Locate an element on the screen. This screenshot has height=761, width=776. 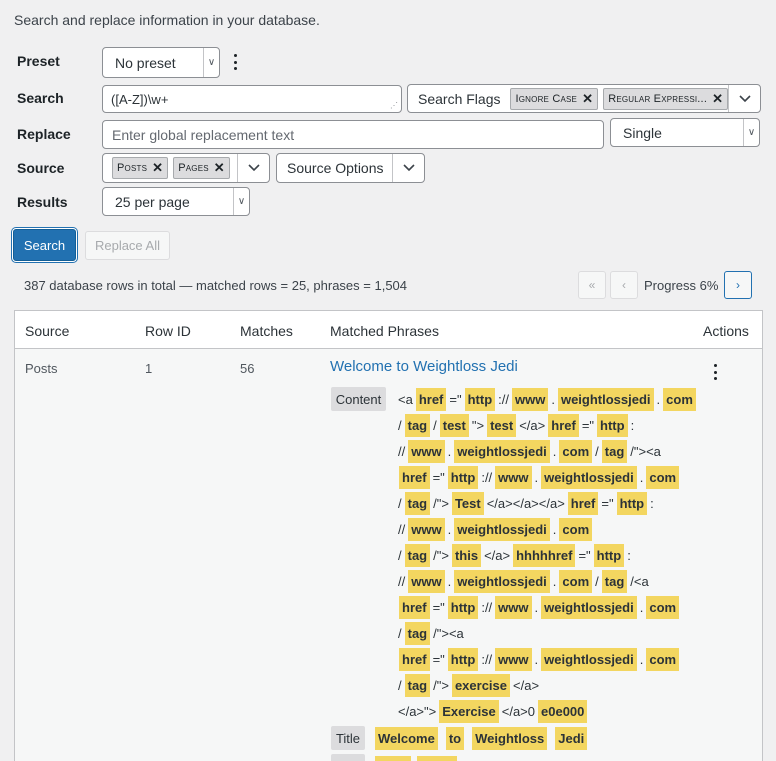
highlight-phrase: this is located at coordinates (466, 555).